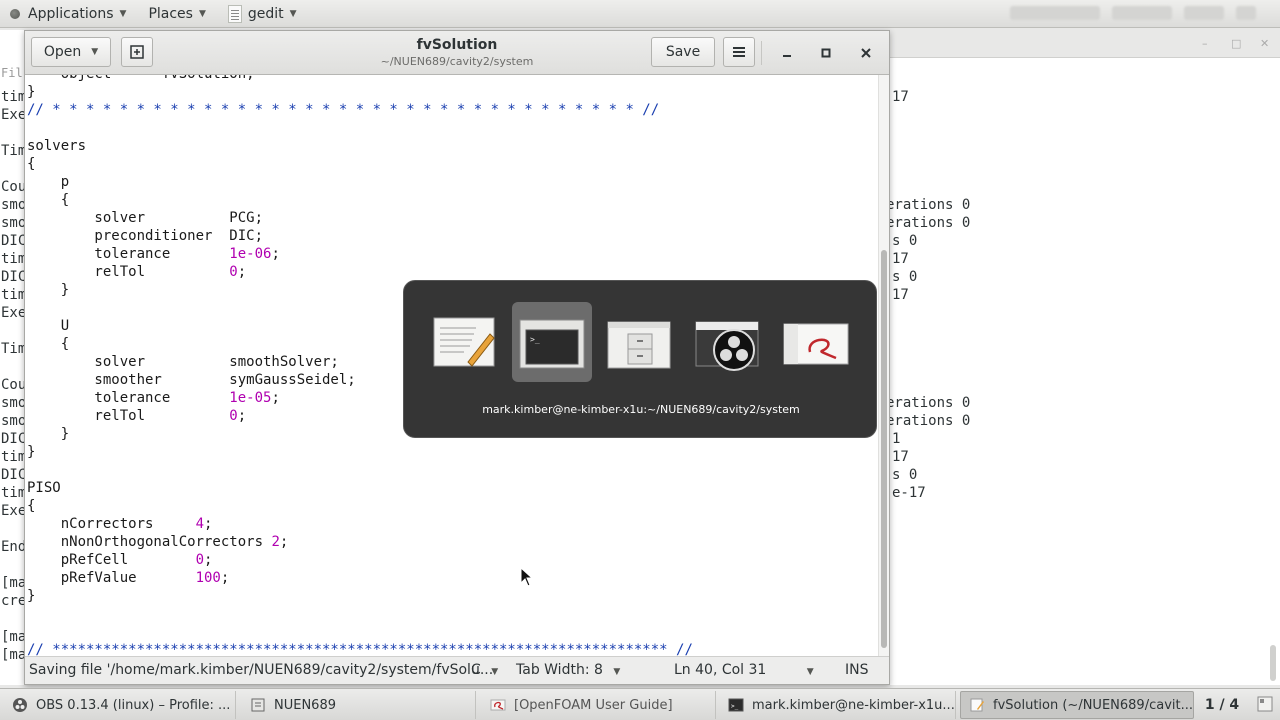 This screenshot has width=1280, height=720. Describe the element at coordinates (359, 705) in the screenshot. I see `task-nuen689: NUEN689` at that location.